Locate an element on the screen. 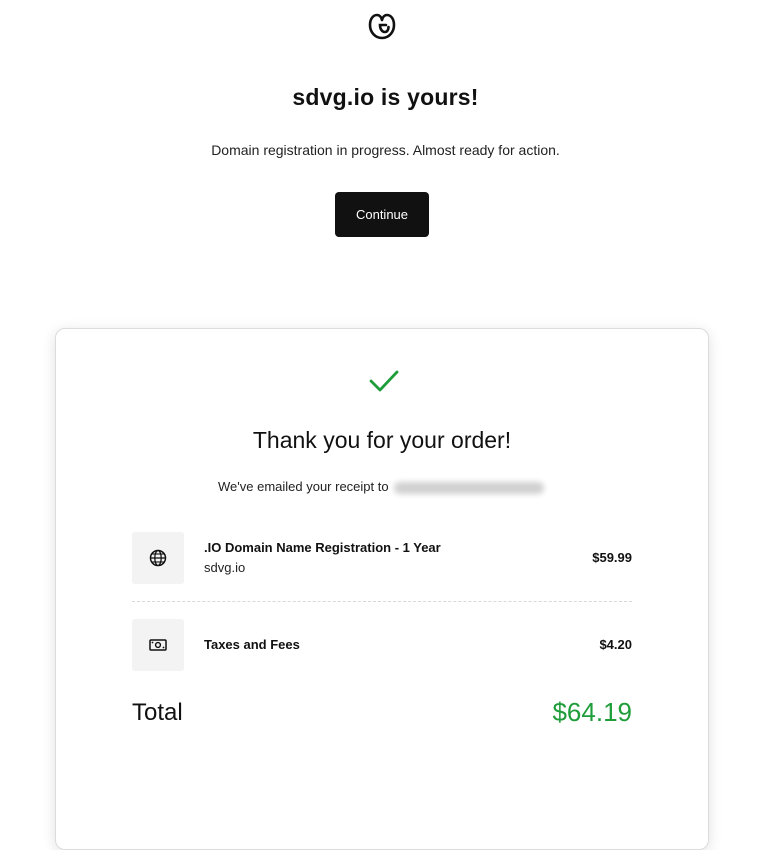 The width and height of the screenshot is (771, 850). item-domain: sdvg.io is located at coordinates (225, 567).